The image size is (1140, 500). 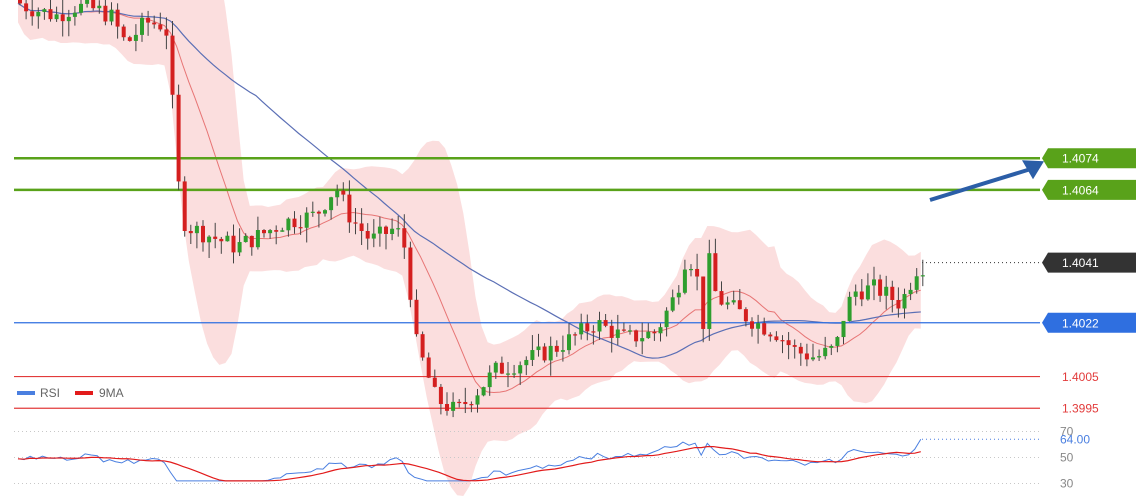 What do you see at coordinates (1080, 323) in the screenshot?
I see `level-label-pivot: 1.4022` at bounding box center [1080, 323].